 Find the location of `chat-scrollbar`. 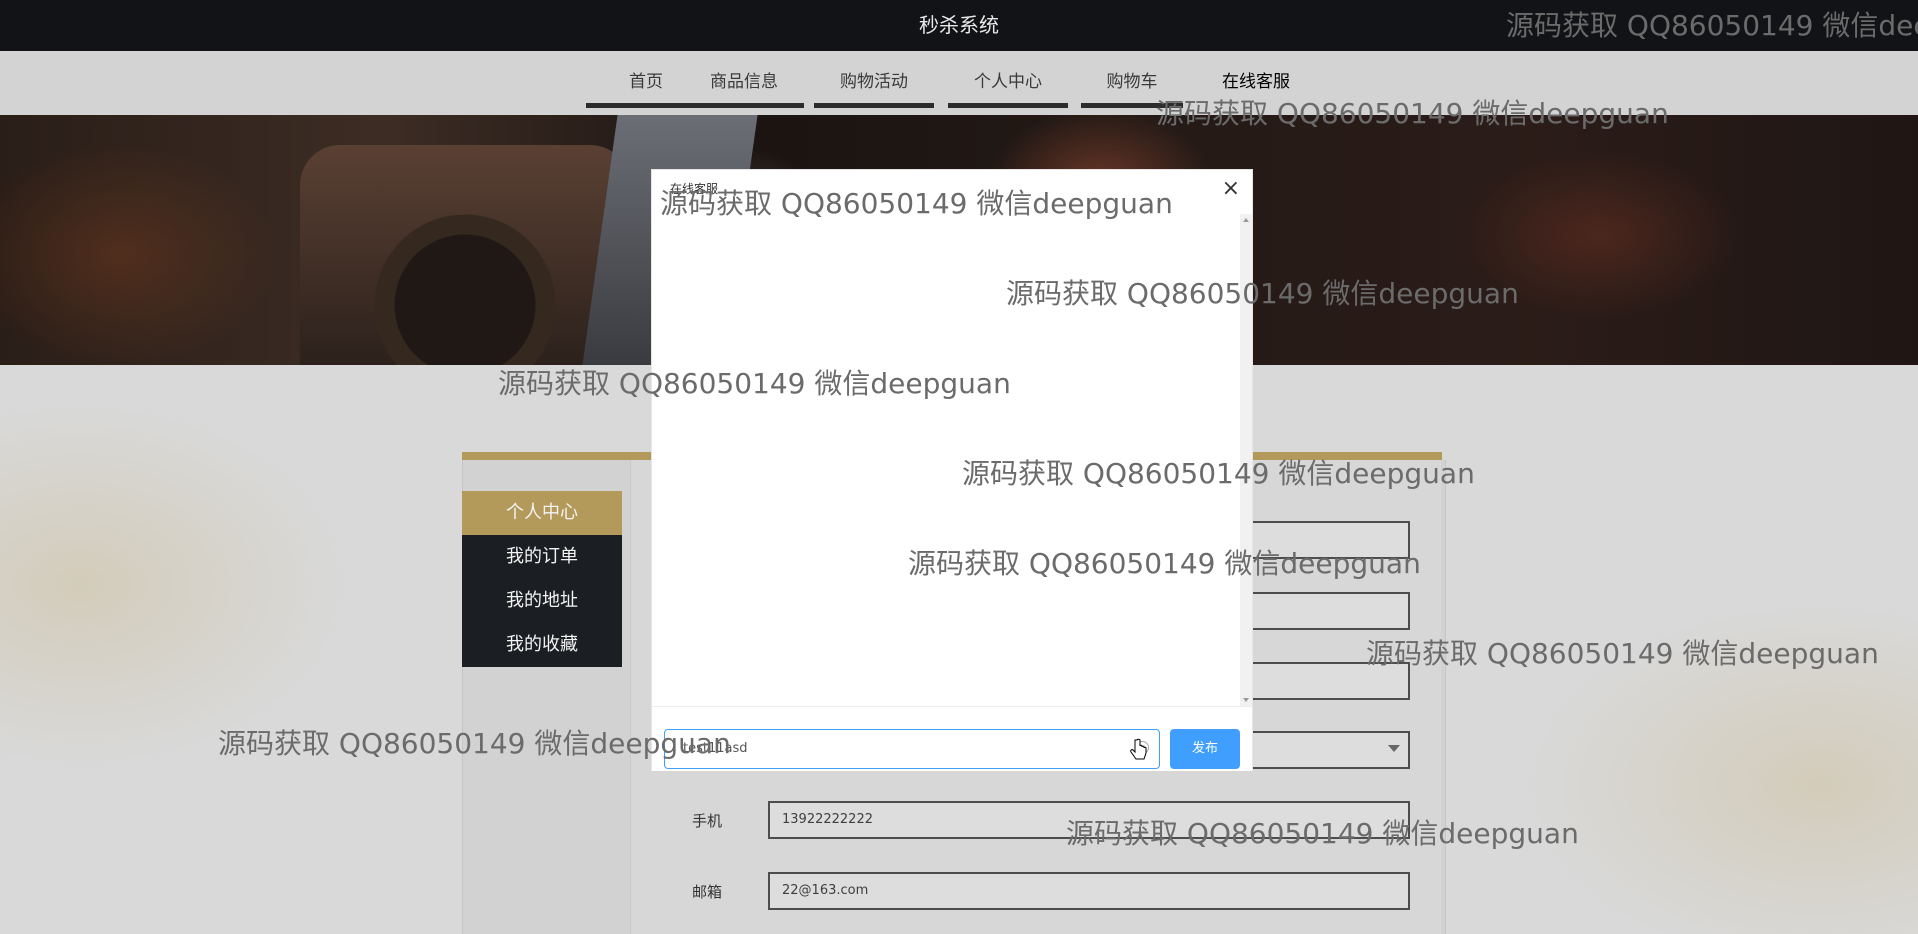

chat-scrollbar is located at coordinates (1246, 460).